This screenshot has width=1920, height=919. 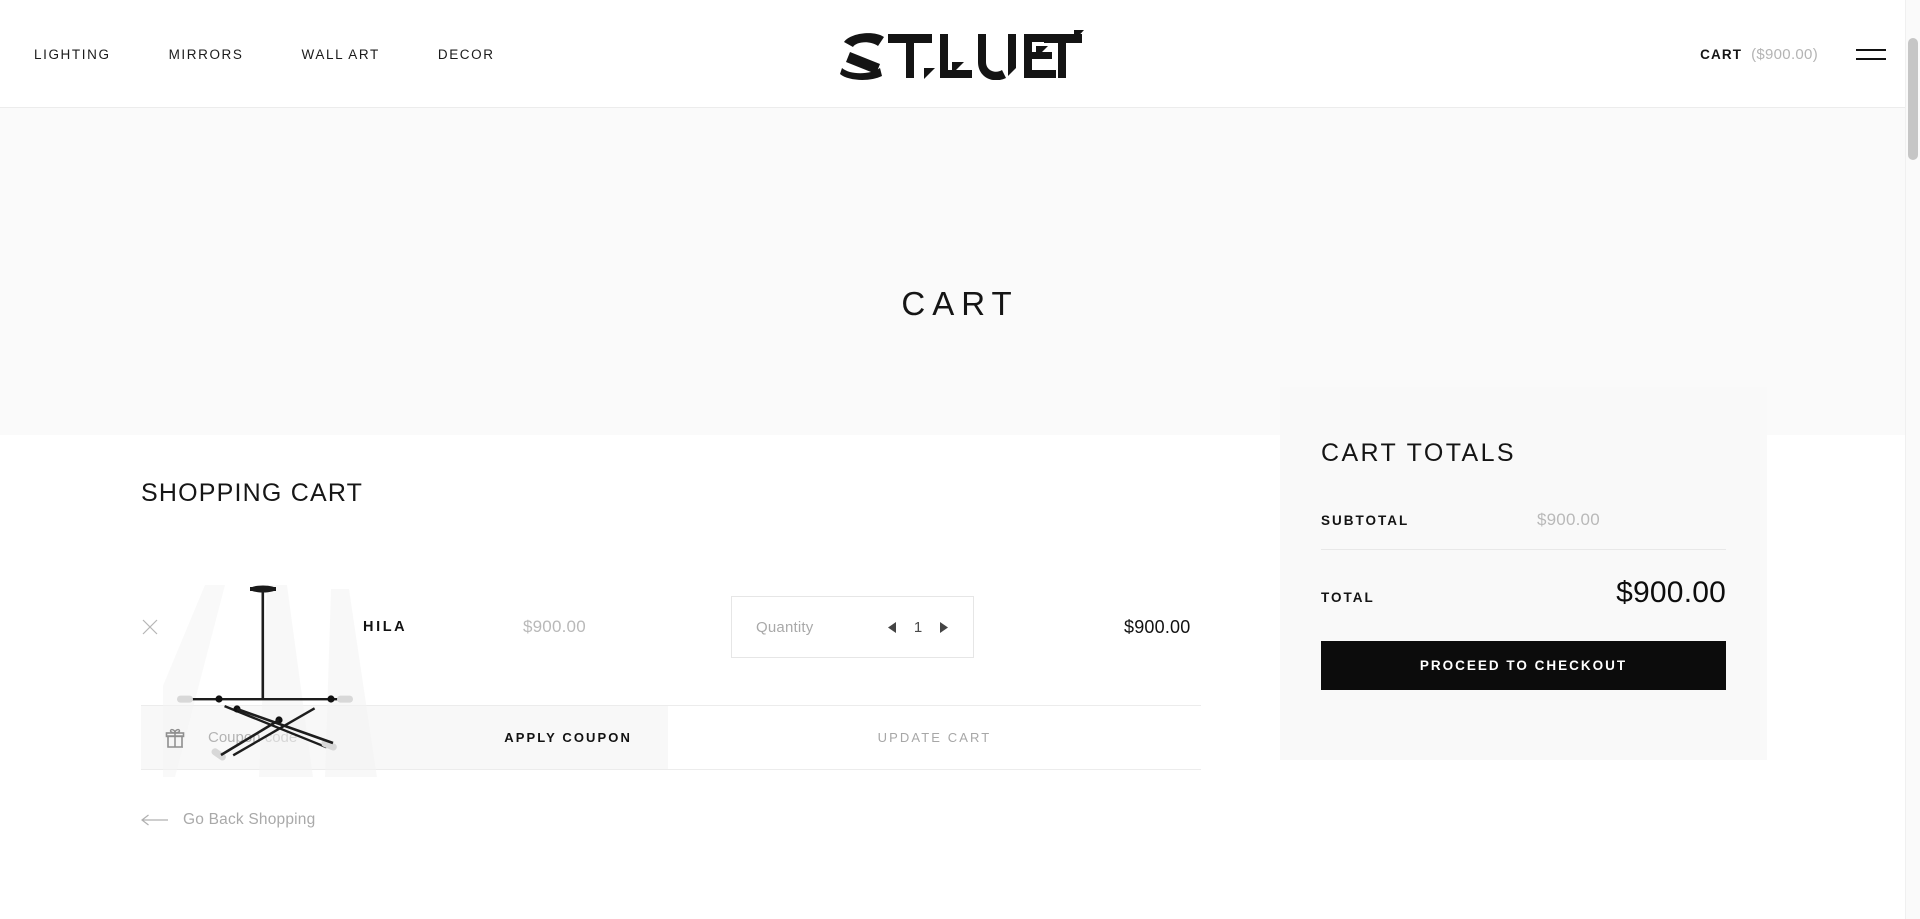 What do you see at coordinates (573, 737) in the screenshot?
I see `apply-coupon-button: APPLY COUPON` at bounding box center [573, 737].